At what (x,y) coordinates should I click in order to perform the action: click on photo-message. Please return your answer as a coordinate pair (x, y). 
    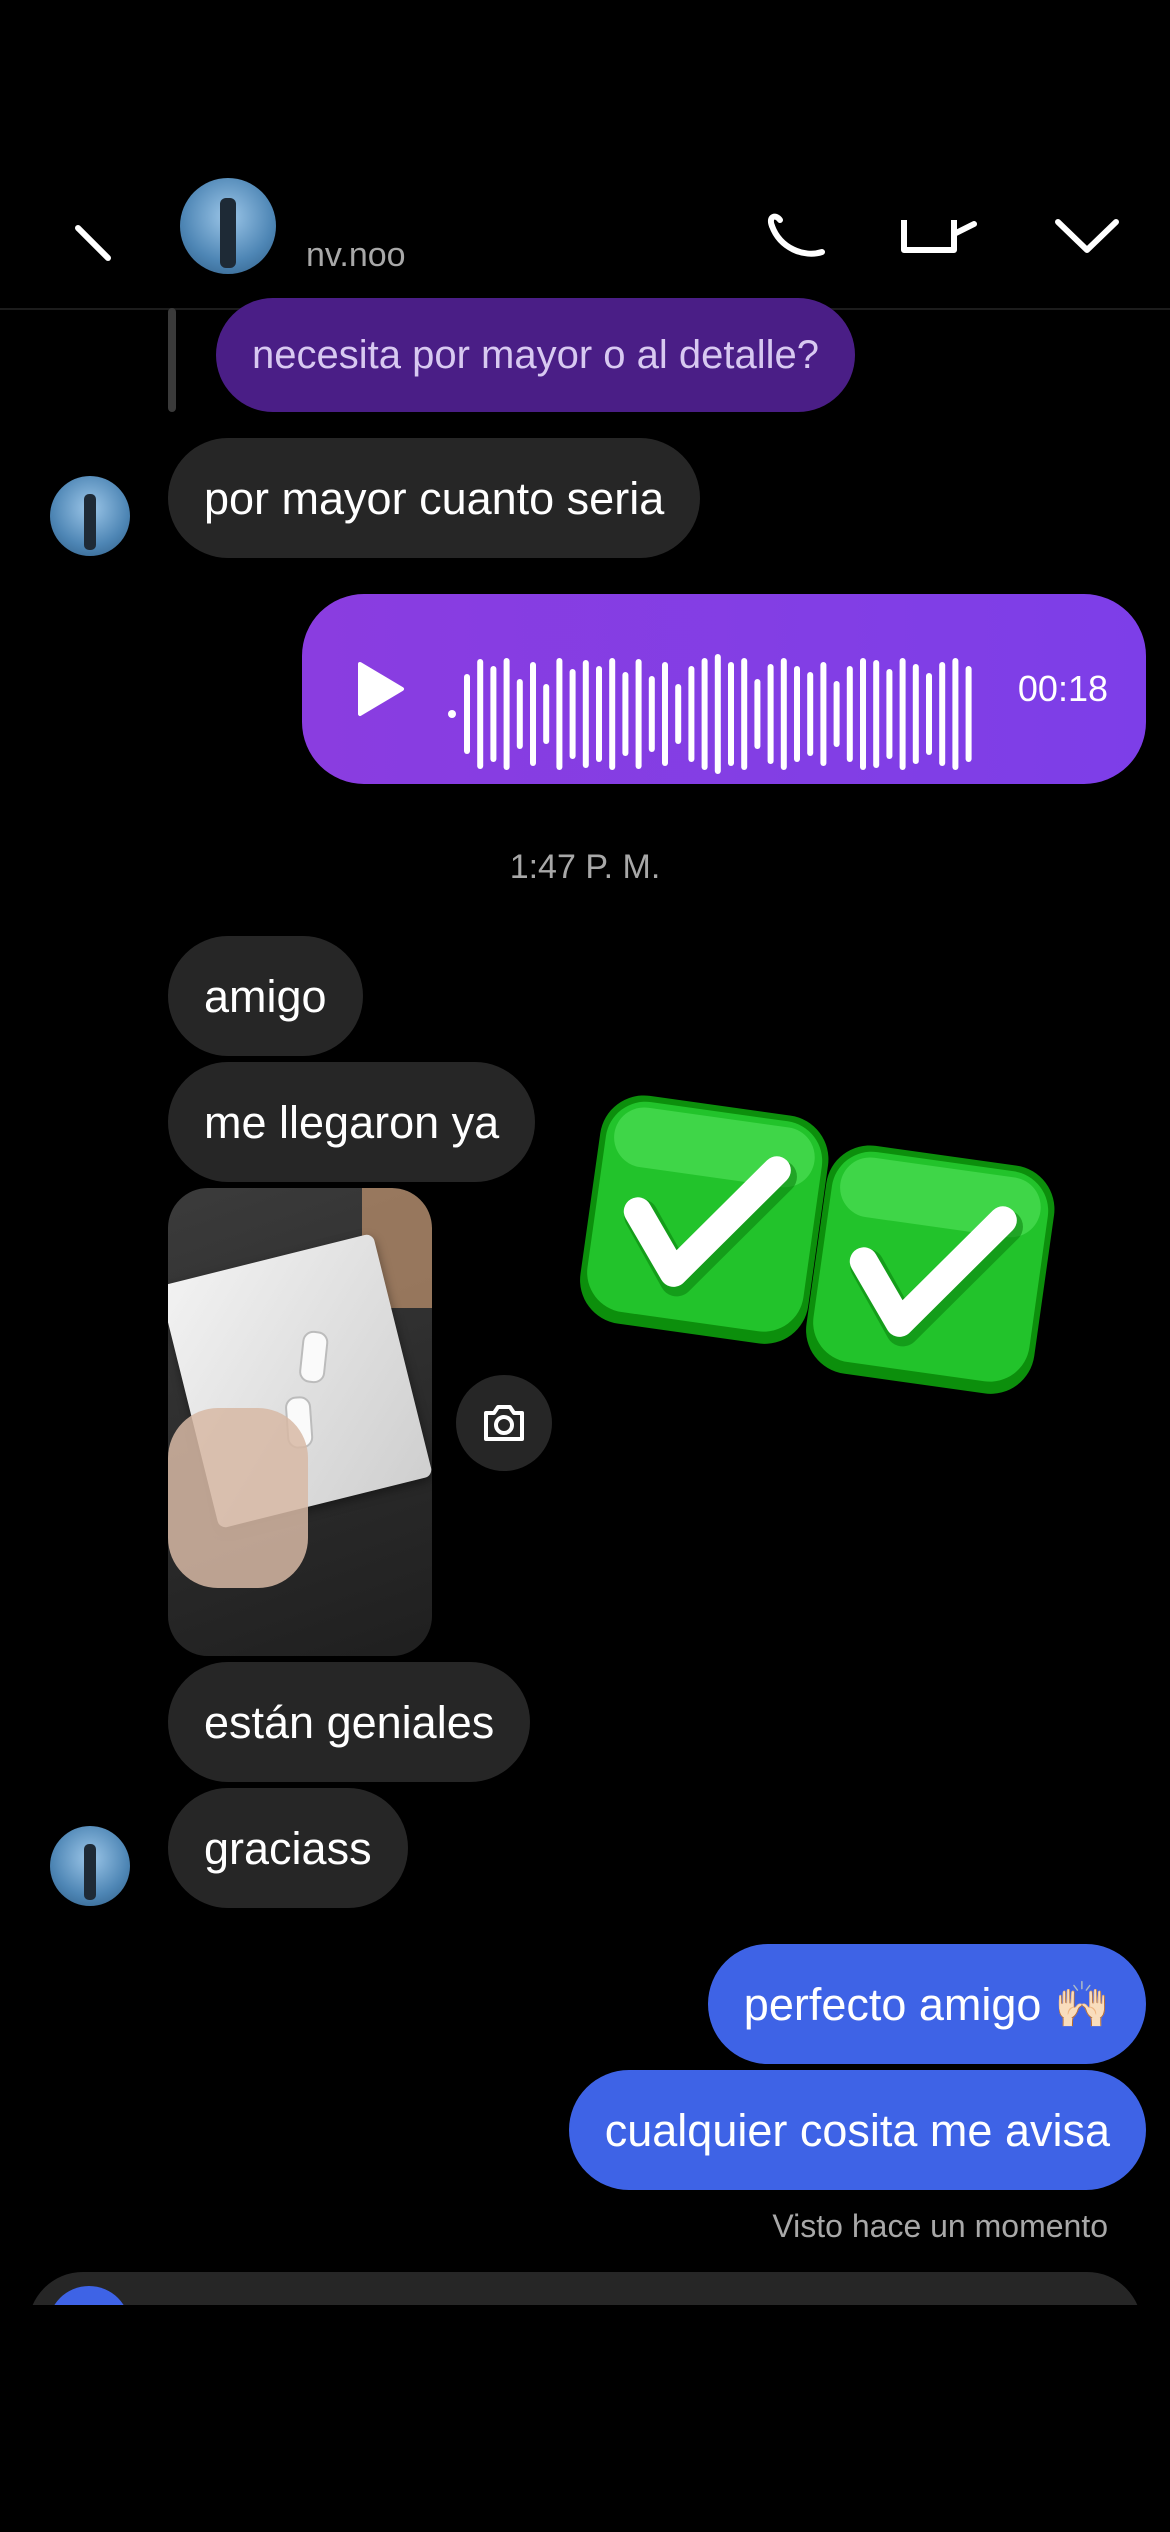
    Looking at the image, I should click on (300, 1422).